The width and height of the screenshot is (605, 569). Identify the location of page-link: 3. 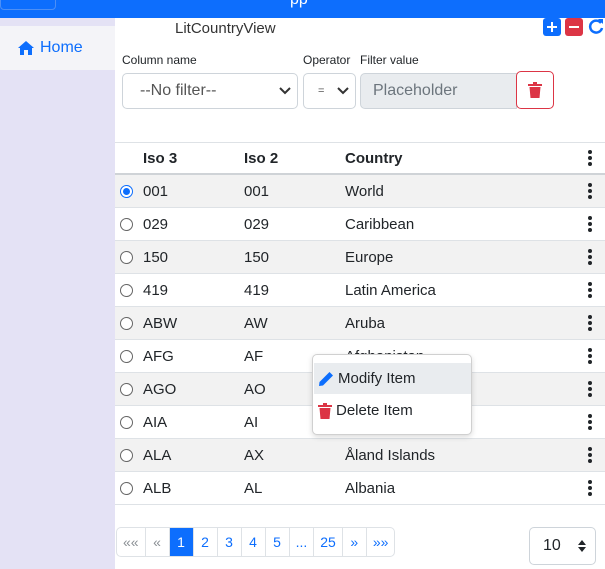
(230, 542).